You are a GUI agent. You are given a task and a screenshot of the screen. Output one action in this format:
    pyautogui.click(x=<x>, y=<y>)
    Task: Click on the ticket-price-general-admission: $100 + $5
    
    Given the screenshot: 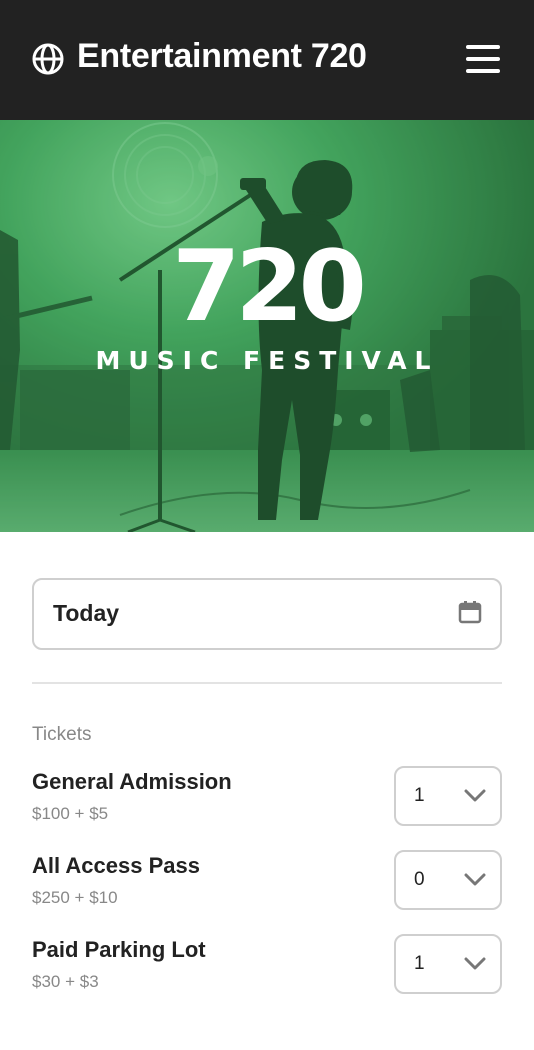 What is the action you would take?
    pyautogui.click(x=70, y=813)
    